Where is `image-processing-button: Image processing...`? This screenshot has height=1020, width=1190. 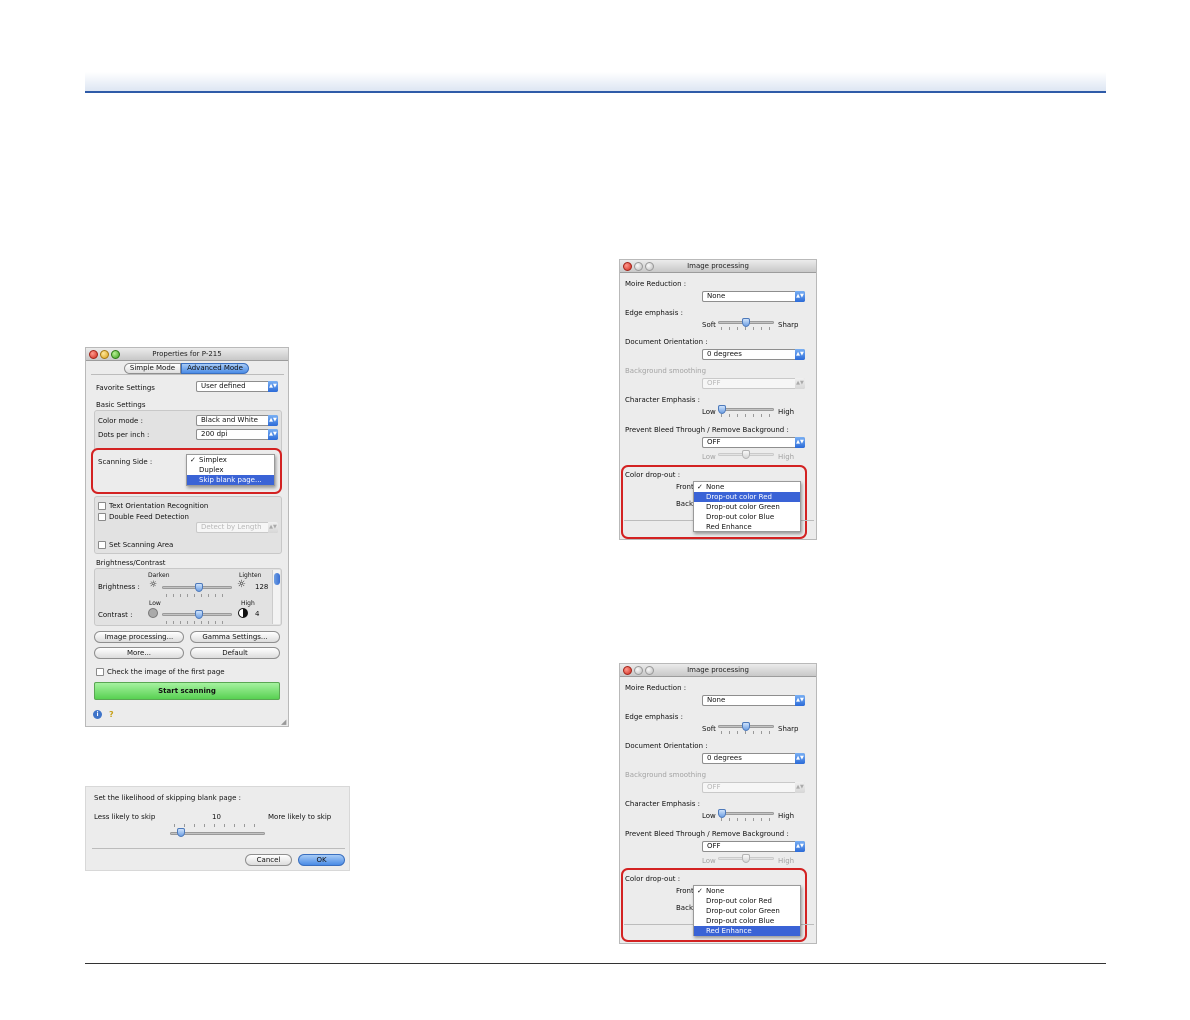
image-processing-button: Image processing... is located at coordinates (139, 637).